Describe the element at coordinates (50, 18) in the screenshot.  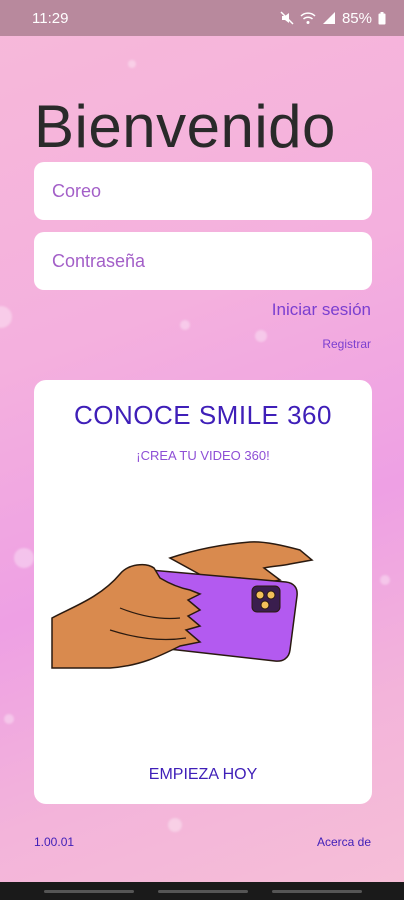
I see `status-time: 11:29` at that location.